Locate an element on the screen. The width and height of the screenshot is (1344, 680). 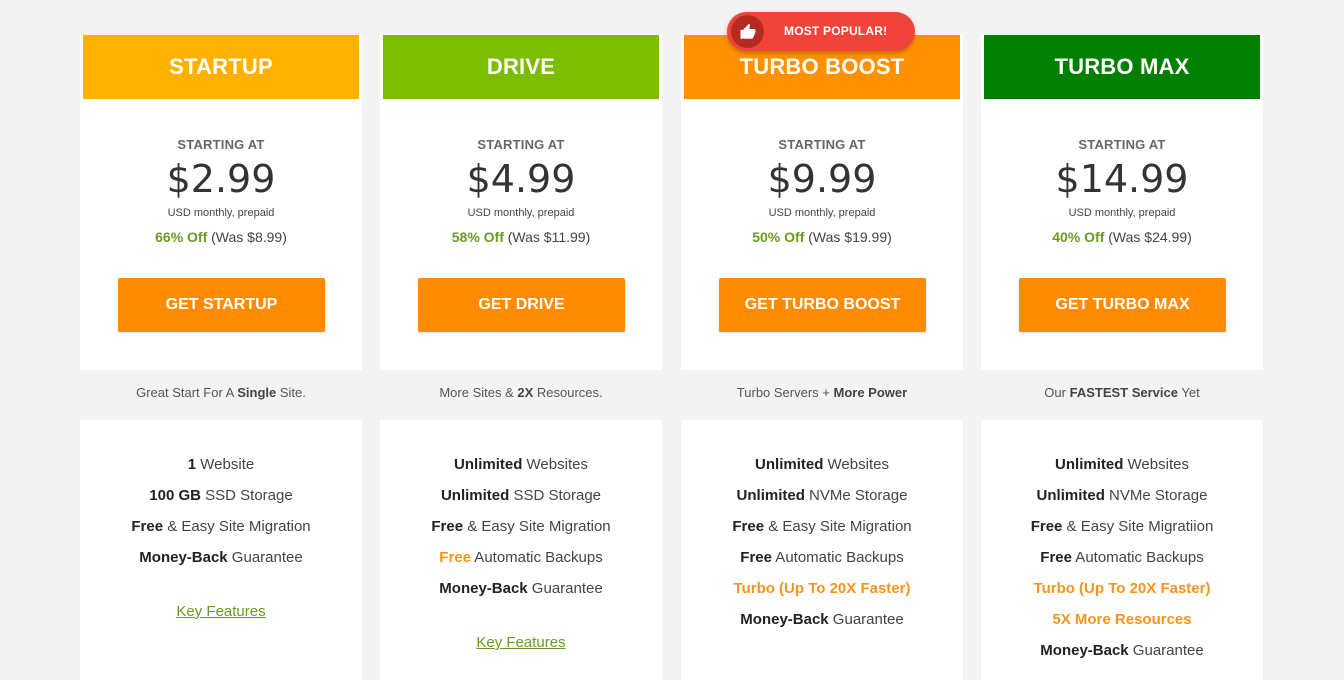
feature-item: 100 GB SSD Storage is located at coordinates (221, 495).